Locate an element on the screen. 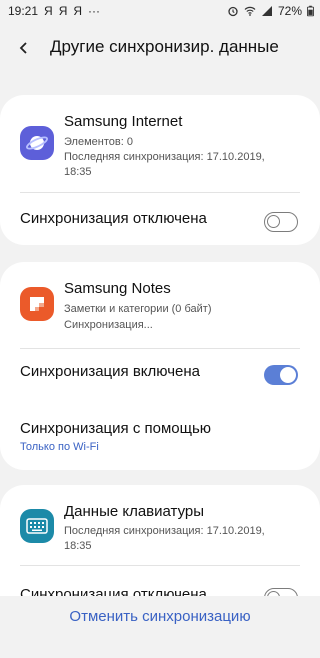  signal-icon is located at coordinates (266, 11).